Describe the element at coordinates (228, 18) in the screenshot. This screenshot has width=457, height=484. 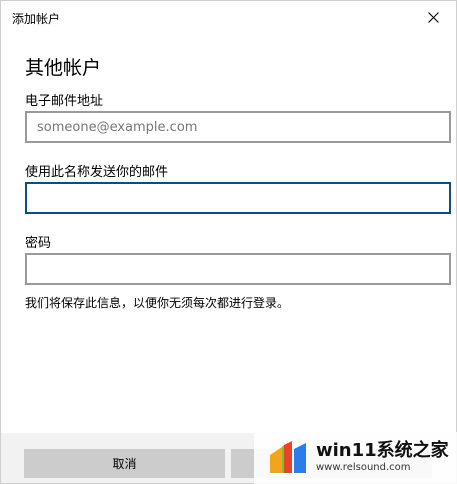
I see `title-bar: 添加帐户` at that location.